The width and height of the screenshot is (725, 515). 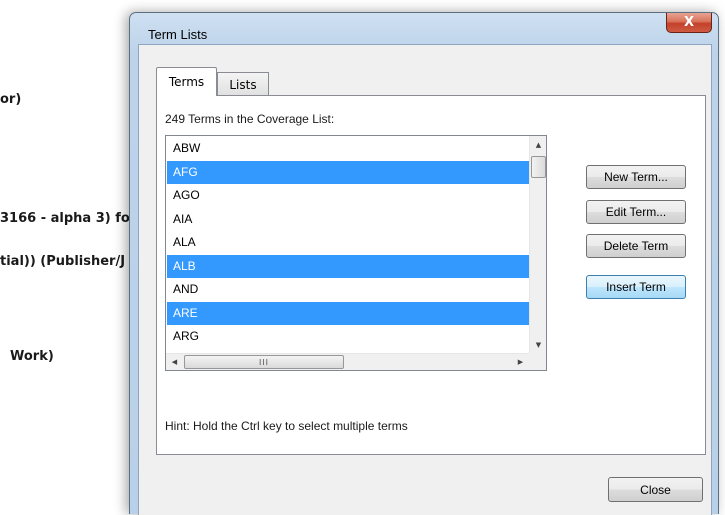 What do you see at coordinates (636, 287) in the screenshot?
I see `insert-term-button: Insert Term` at bounding box center [636, 287].